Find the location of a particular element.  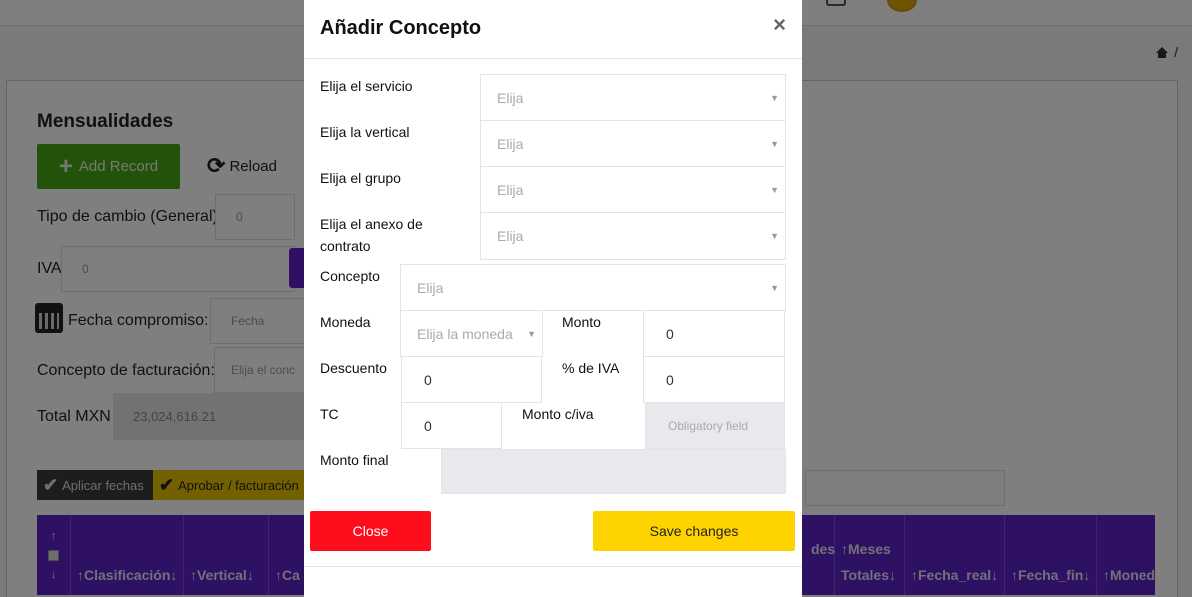

anexo-select: Elija ▼ is located at coordinates (633, 236).